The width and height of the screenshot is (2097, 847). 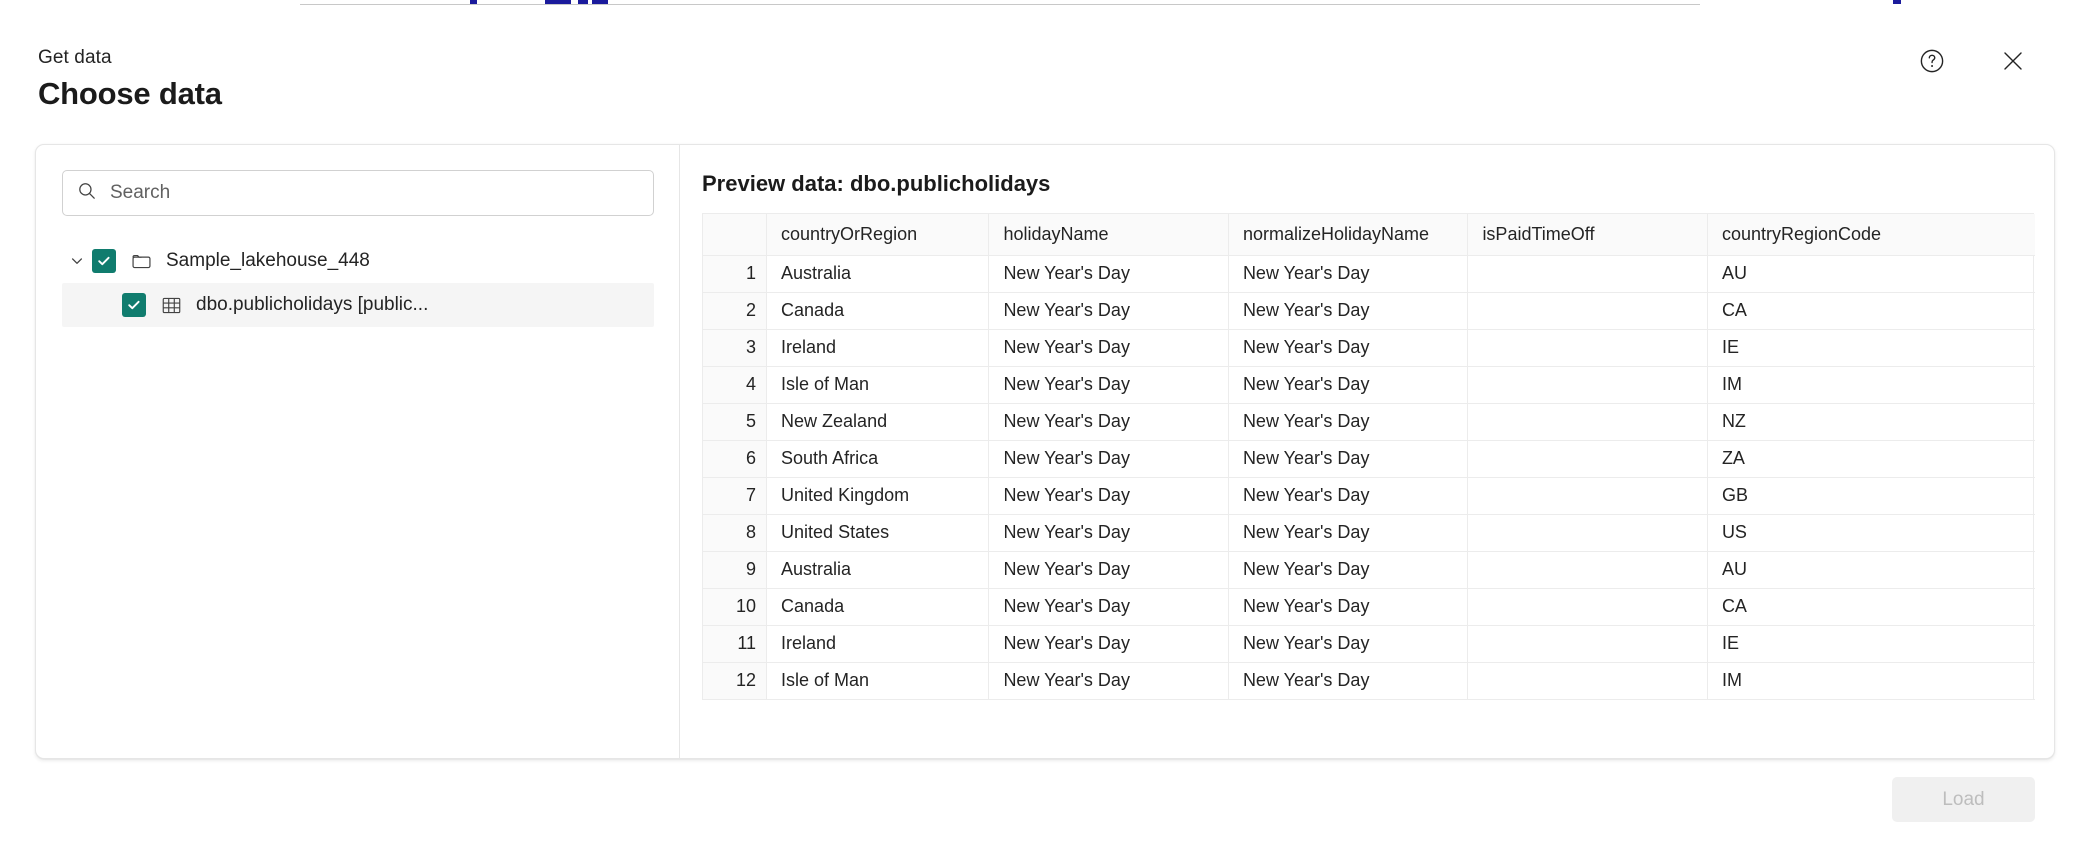 I want to click on close-button, so click(x=2013, y=62).